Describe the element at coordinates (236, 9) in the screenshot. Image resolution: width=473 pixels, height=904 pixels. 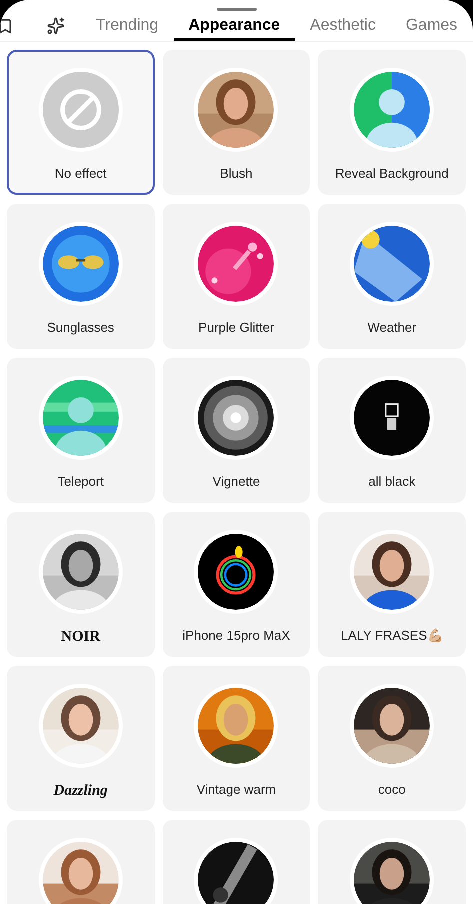
I see `drag-handle` at that location.